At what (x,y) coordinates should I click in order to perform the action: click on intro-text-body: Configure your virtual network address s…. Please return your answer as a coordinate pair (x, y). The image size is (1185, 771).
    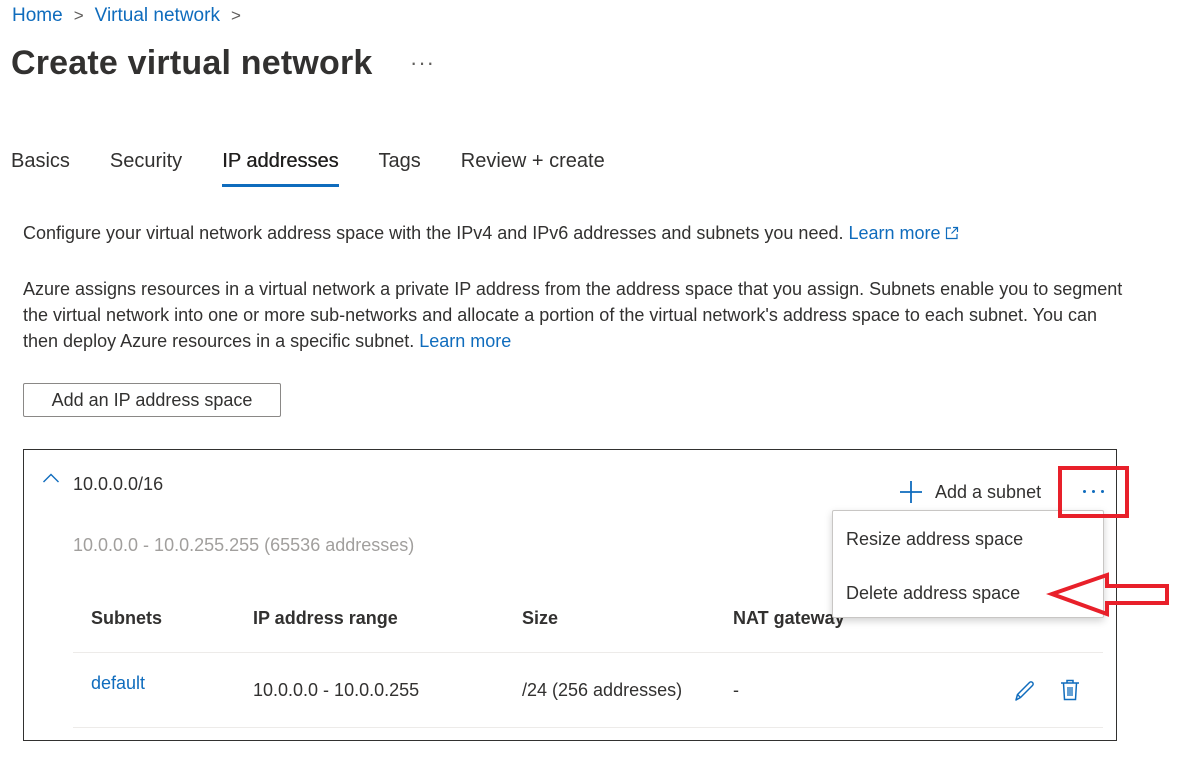
    Looking at the image, I should click on (433, 233).